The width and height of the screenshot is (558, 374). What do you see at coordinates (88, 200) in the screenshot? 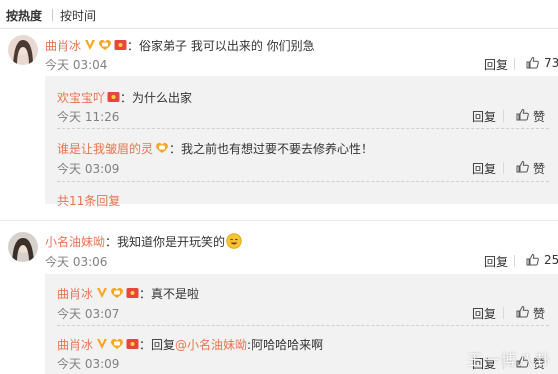
I see `view-more-replies-link: 共11条回复` at bounding box center [88, 200].